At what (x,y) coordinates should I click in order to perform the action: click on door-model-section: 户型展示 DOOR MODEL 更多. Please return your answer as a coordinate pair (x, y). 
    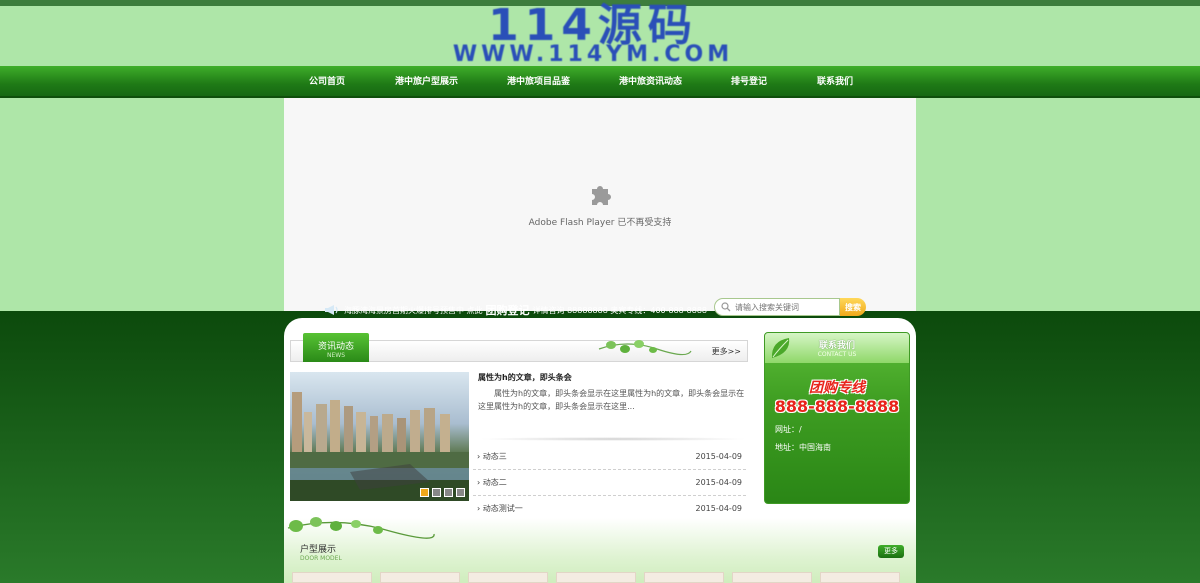
    Looking at the image, I should click on (600, 550).